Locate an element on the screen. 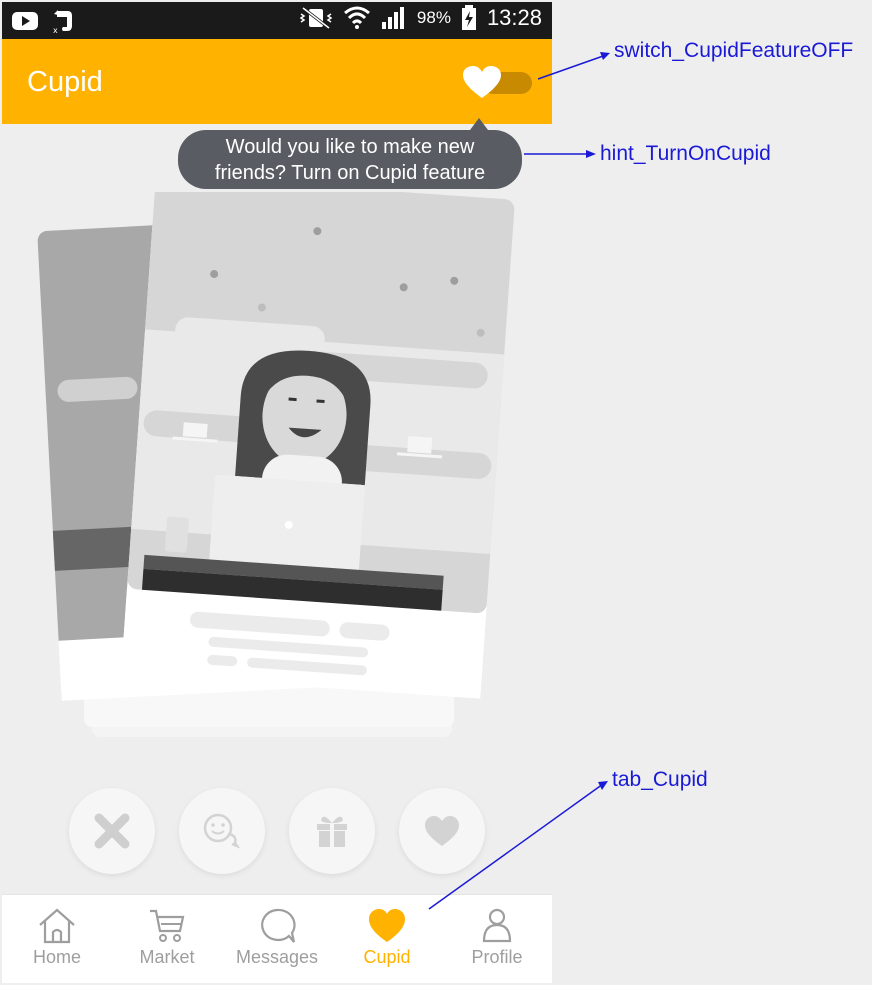 Image resolution: width=872 pixels, height=985 pixels. annotation-tab: tab_Cupid is located at coordinates (660, 779).